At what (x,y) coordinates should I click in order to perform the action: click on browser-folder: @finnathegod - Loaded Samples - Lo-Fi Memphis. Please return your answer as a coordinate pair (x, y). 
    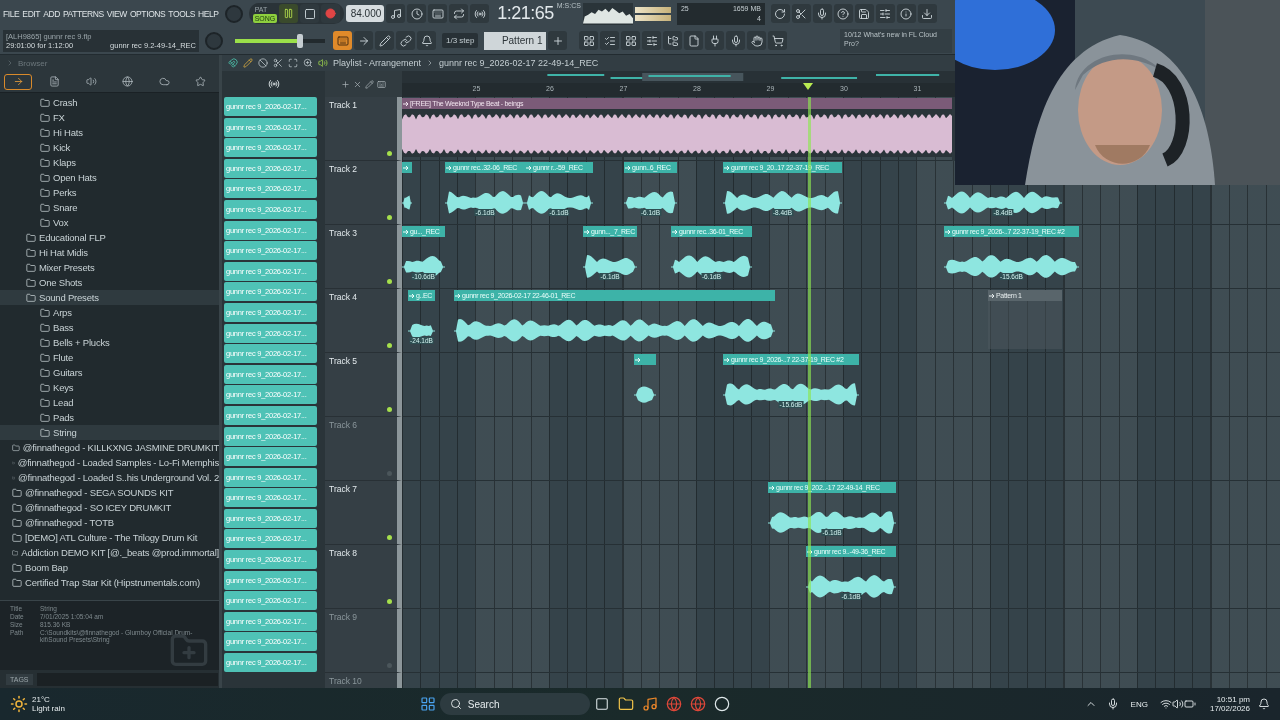
    Looking at the image, I should click on (109, 462).